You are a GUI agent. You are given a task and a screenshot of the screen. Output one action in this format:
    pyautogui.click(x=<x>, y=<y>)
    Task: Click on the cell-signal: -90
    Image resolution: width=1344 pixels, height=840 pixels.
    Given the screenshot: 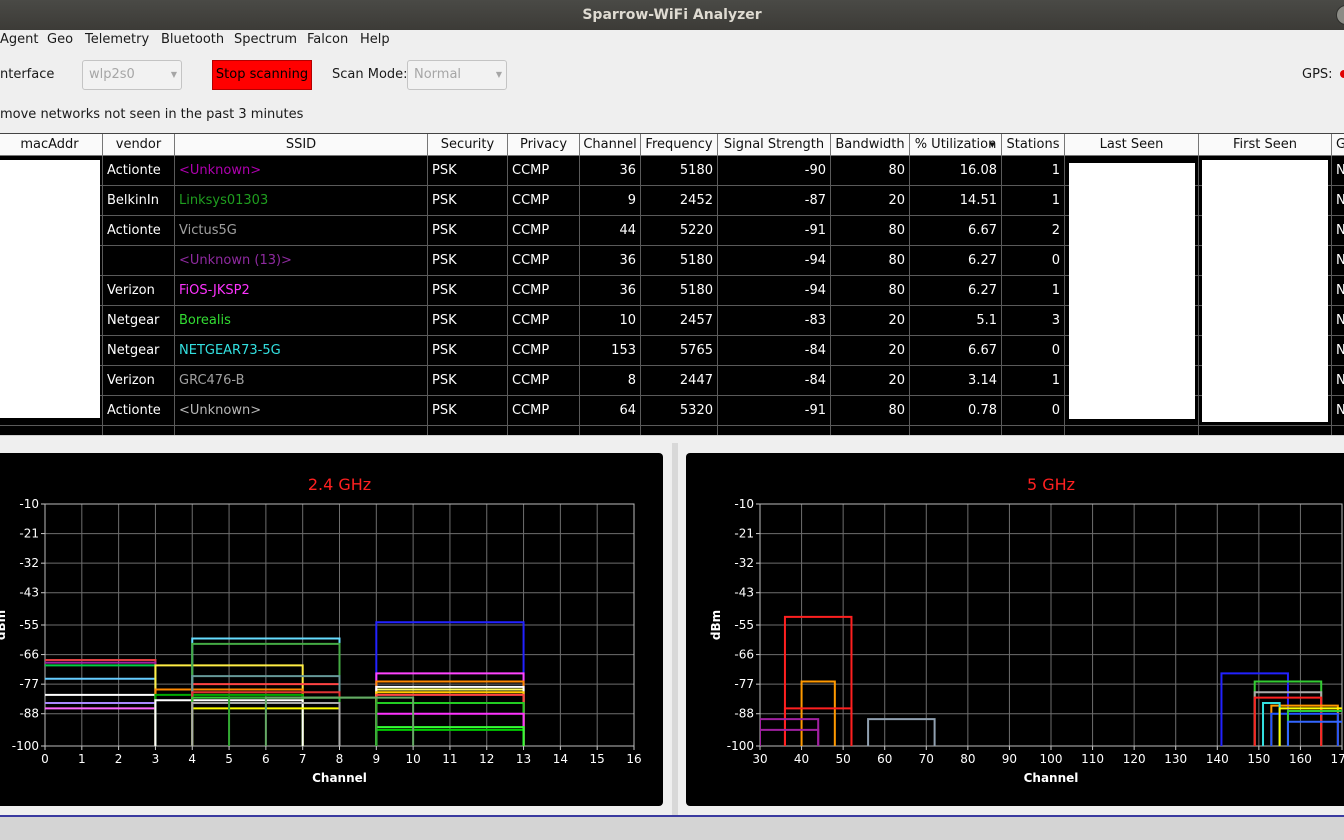 What is the action you would take?
    pyautogui.click(x=774, y=171)
    